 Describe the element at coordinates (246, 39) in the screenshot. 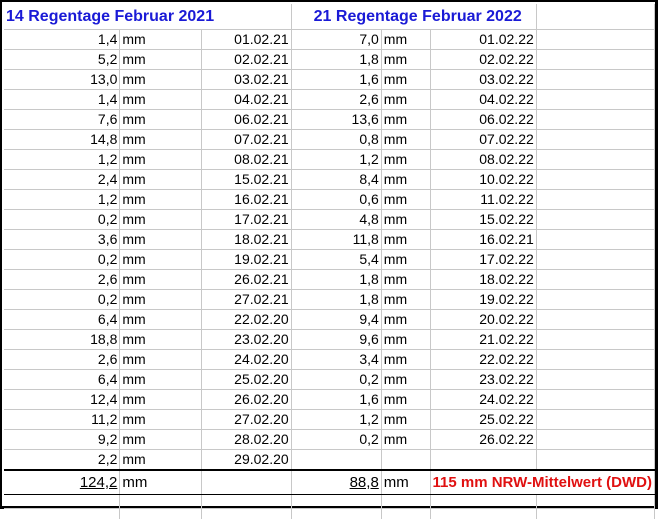

I see `left-date-cell: 01.02.21` at that location.